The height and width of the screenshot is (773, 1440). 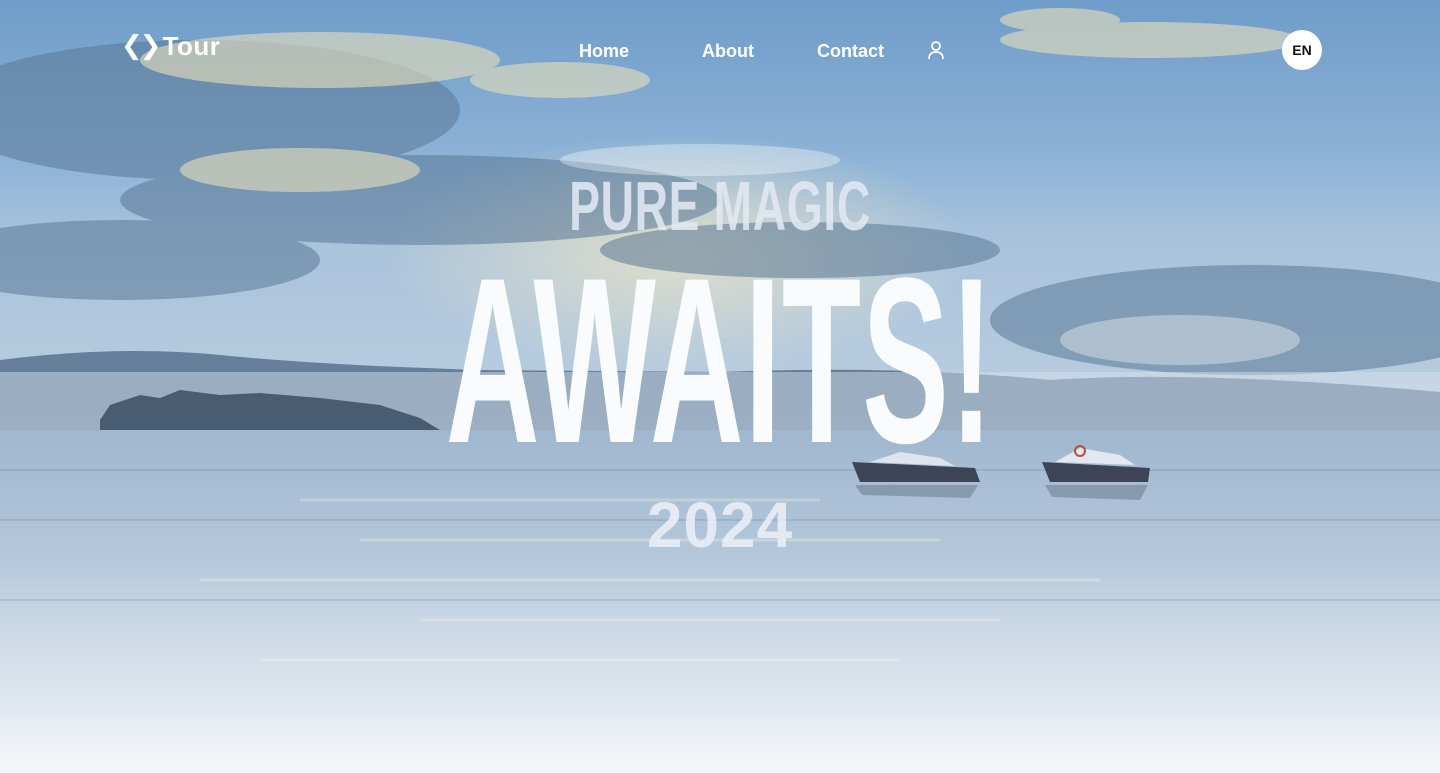 I want to click on main-nav: Home About Contact, so click(x=720, y=51).